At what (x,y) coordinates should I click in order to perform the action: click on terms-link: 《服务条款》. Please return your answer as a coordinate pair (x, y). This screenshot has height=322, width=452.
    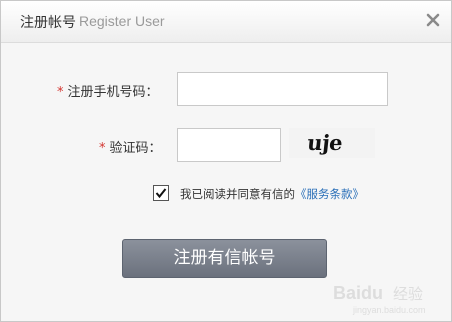
    Looking at the image, I should click on (329, 194).